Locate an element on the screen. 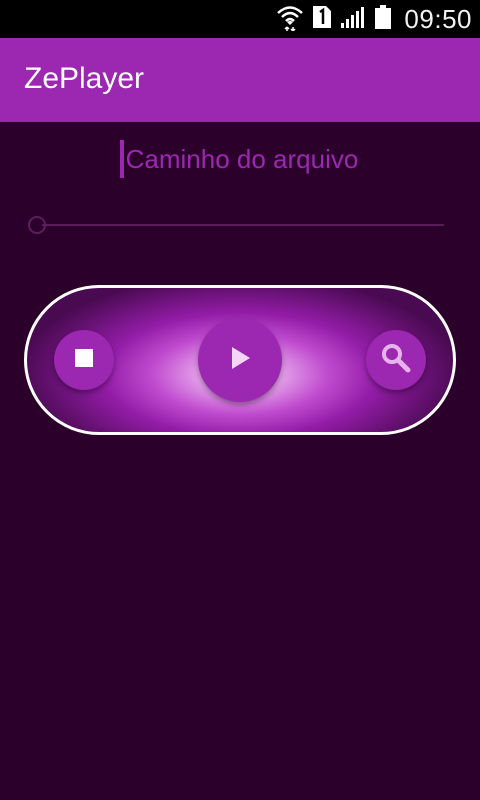 The image size is (480, 800). play-button is located at coordinates (240, 360).